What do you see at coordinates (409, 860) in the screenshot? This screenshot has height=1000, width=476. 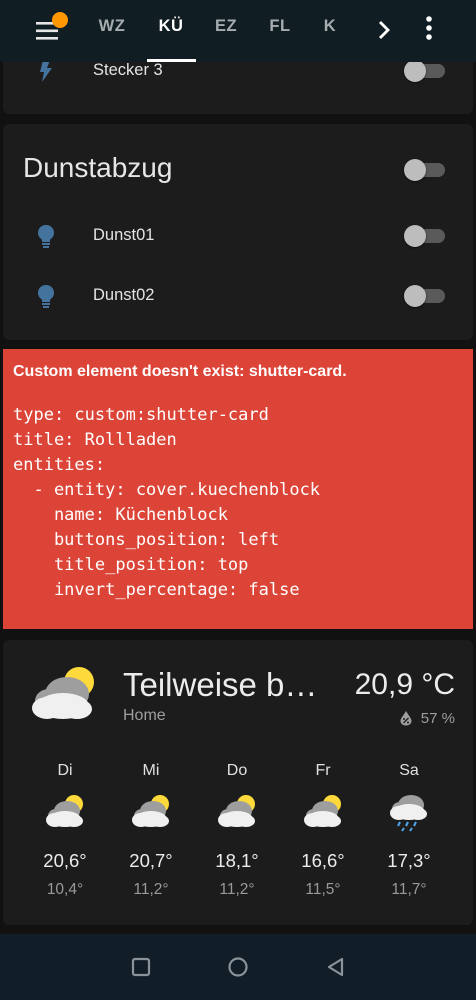 I see `forecast-high: 17,3°` at bounding box center [409, 860].